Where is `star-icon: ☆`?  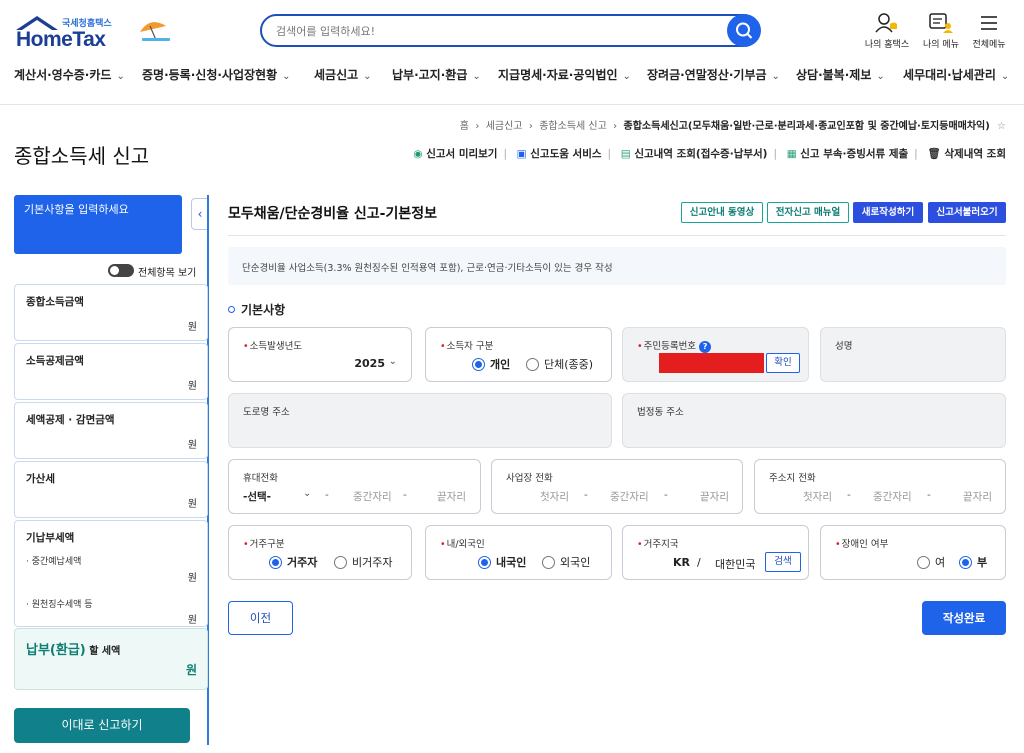 star-icon: ☆ is located at coordinates (1001, 126).